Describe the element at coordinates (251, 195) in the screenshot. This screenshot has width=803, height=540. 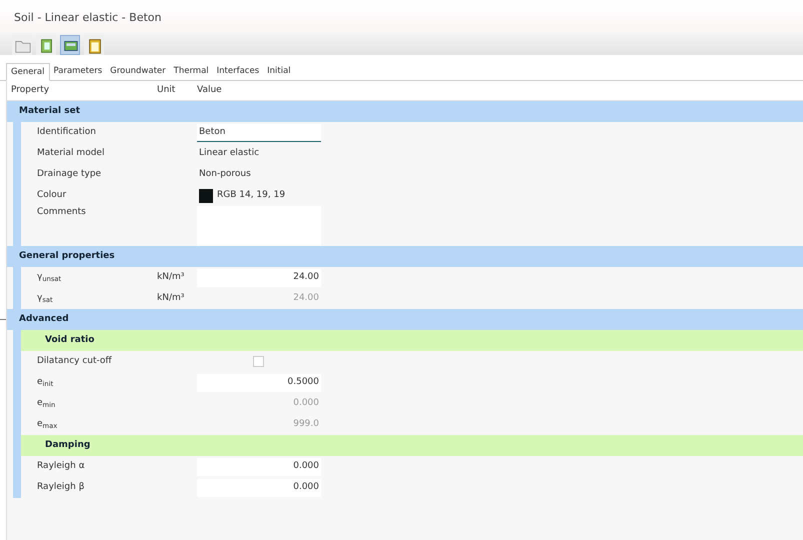
I see `value-text: RGB 14, 19, 19` at that location.